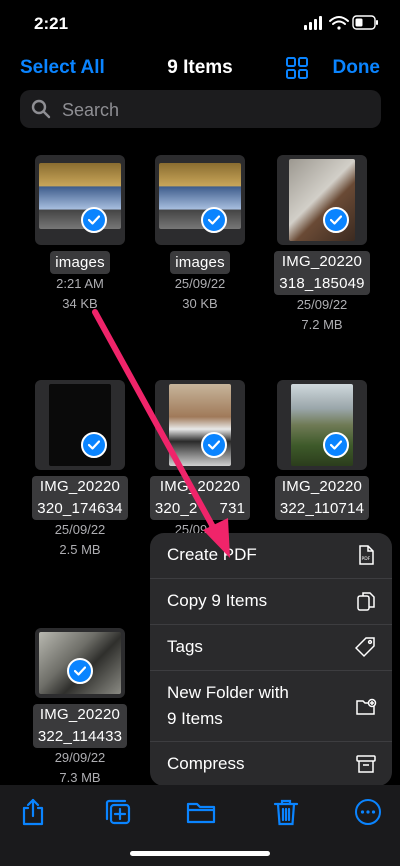  What do you see at coordinates (271, 706) in the screenshot?
I see `menu-item-new-folder: New Folder with 9 Items` at bounding box center [271, 706].